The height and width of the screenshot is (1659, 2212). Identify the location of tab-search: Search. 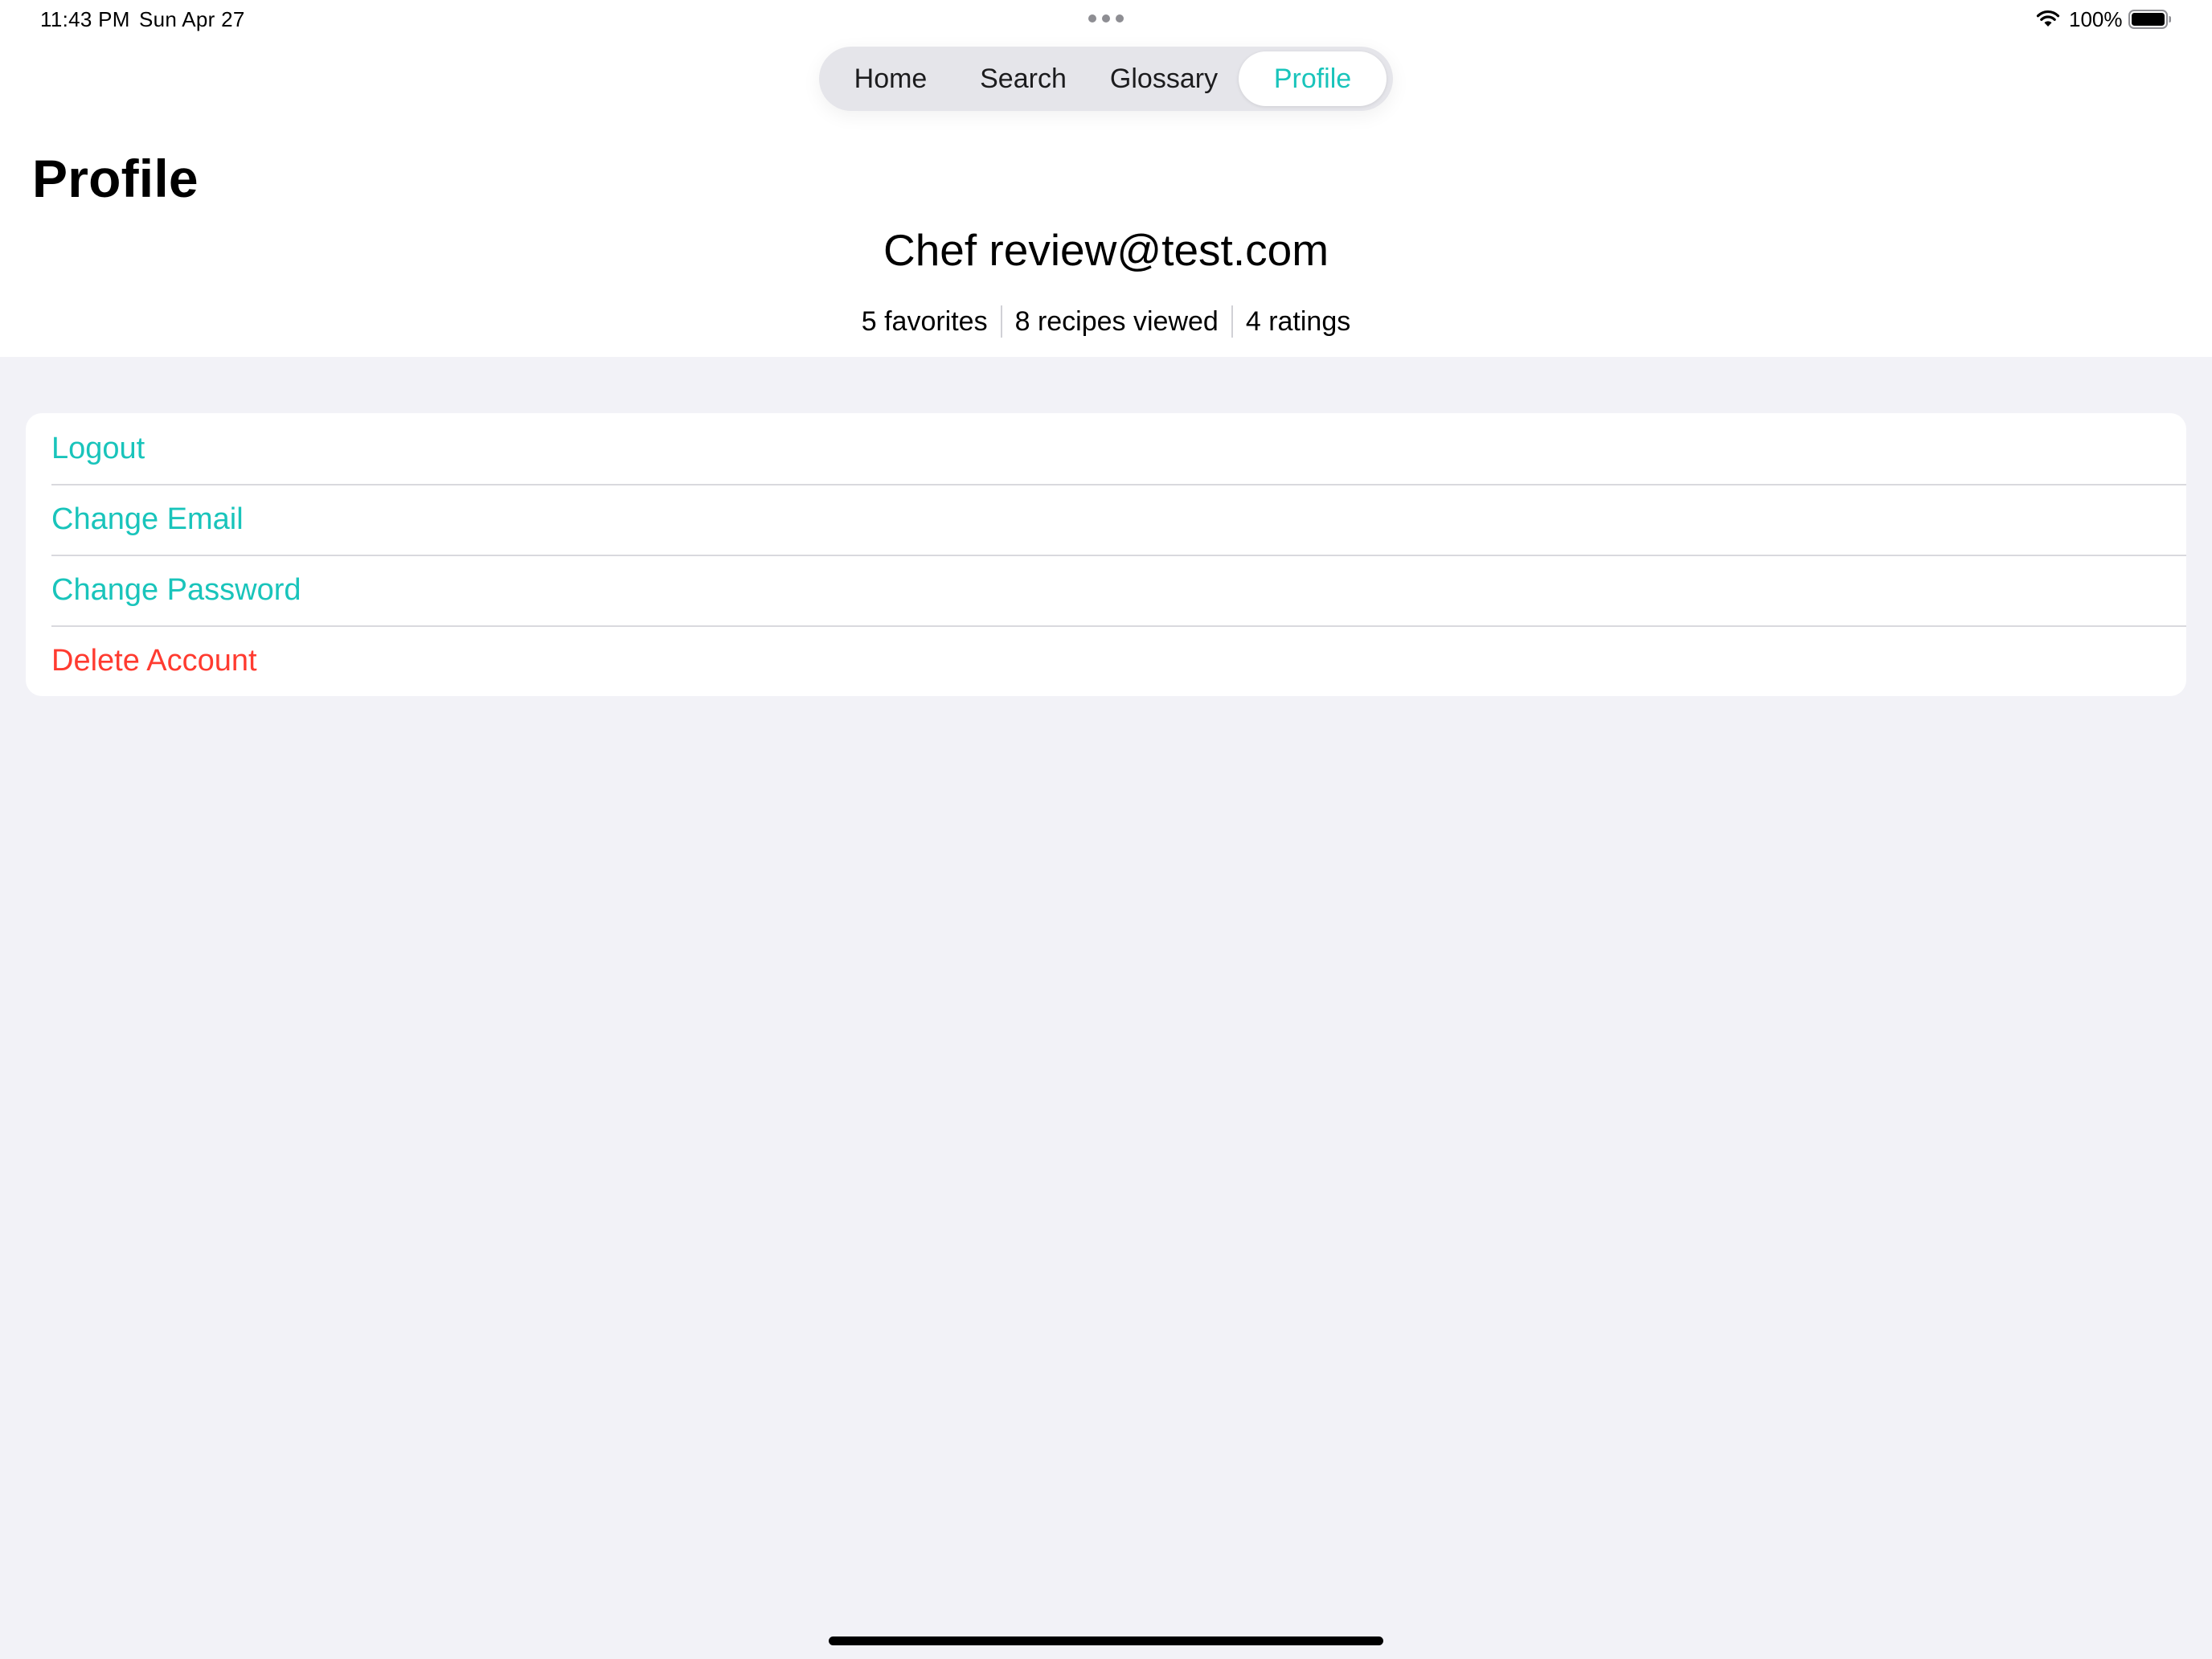
(1023, 78).